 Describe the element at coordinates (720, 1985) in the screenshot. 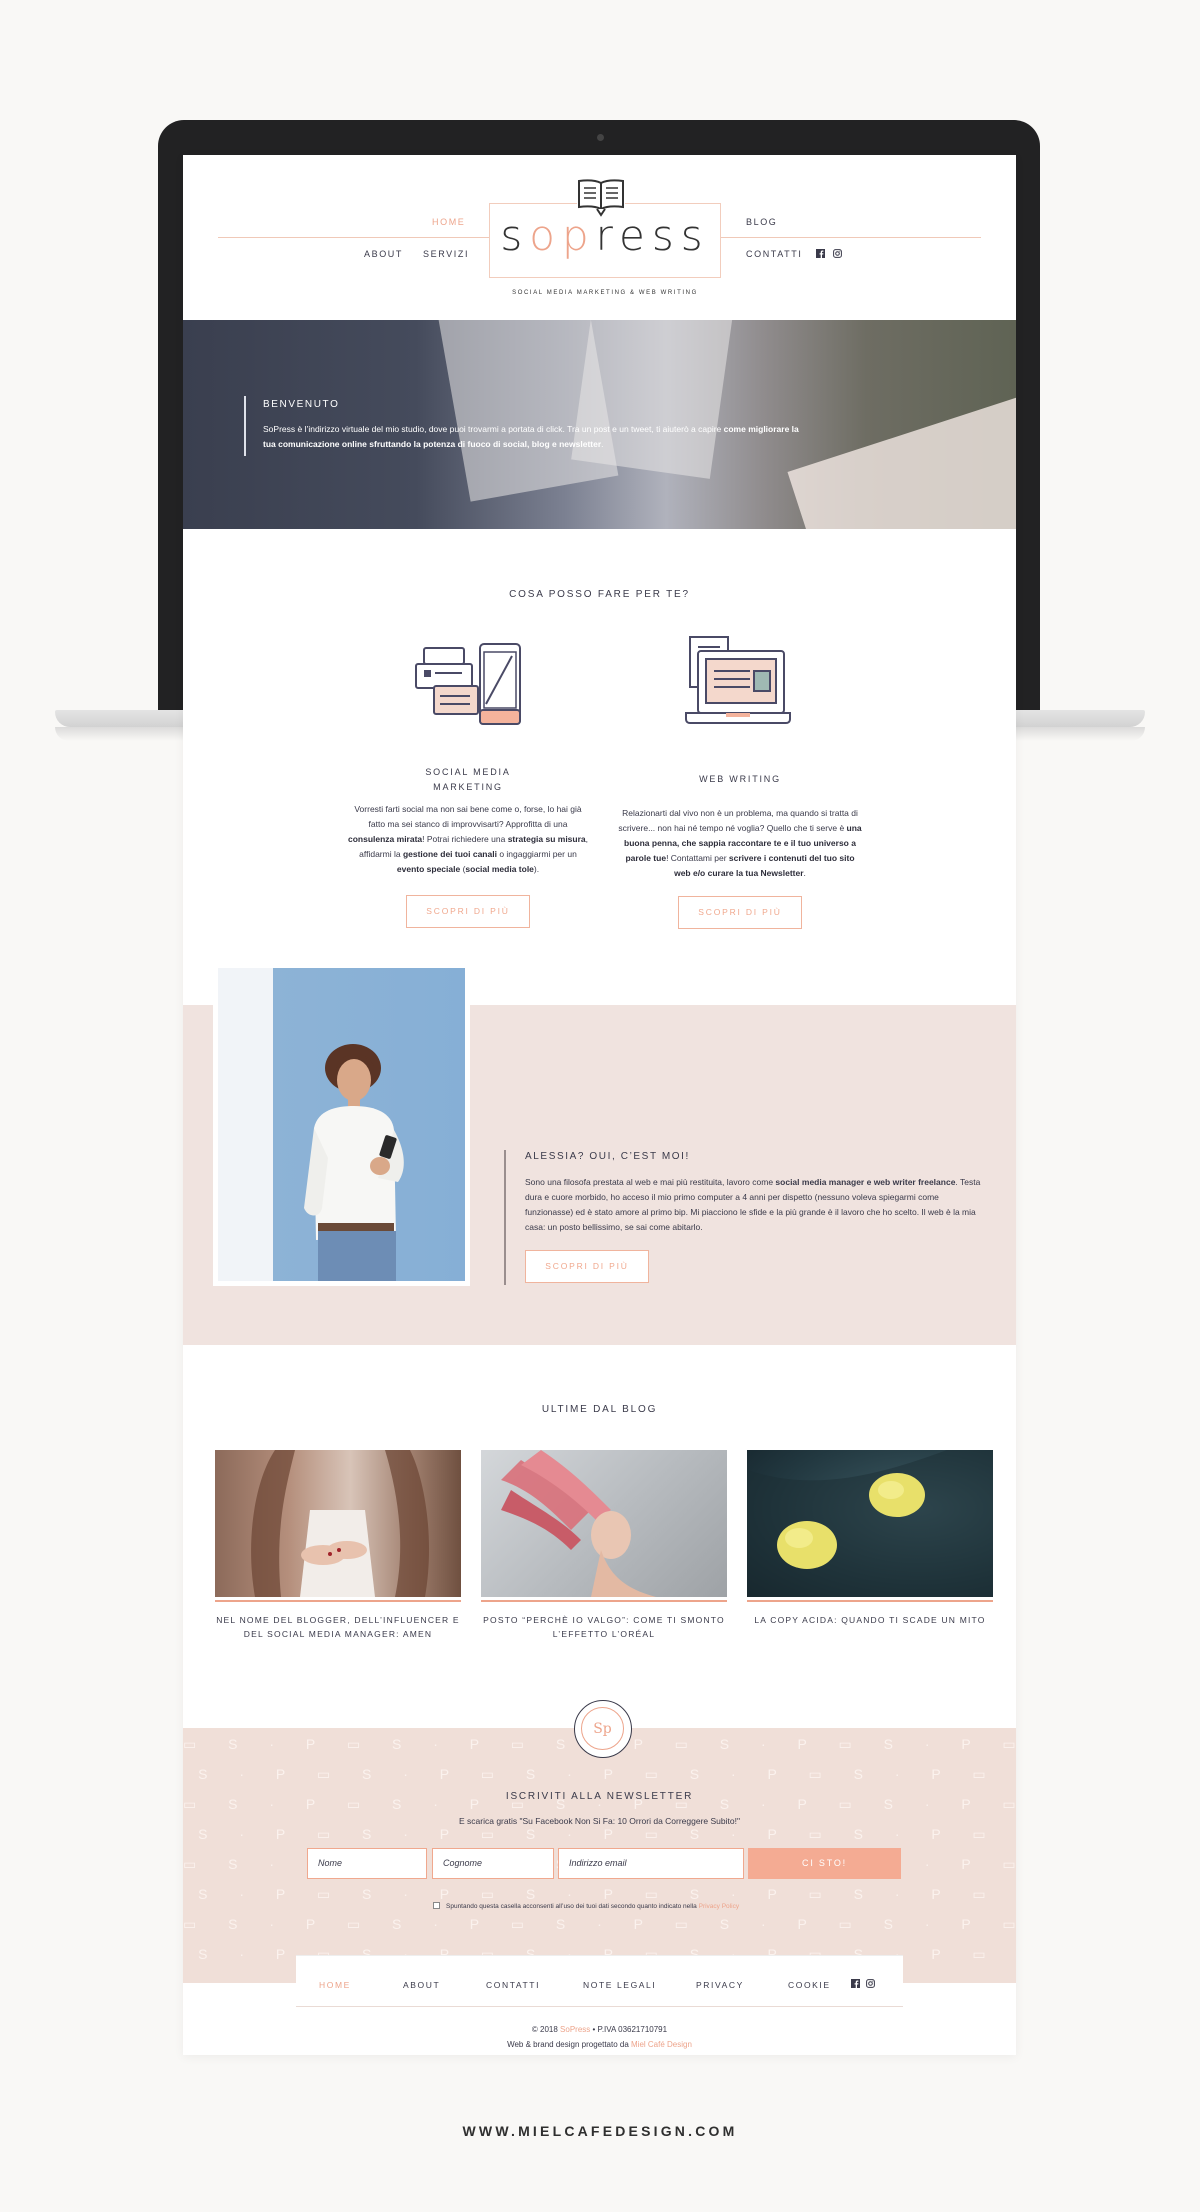

I see `footer-nav-privacy: PRIVACY` at that location.